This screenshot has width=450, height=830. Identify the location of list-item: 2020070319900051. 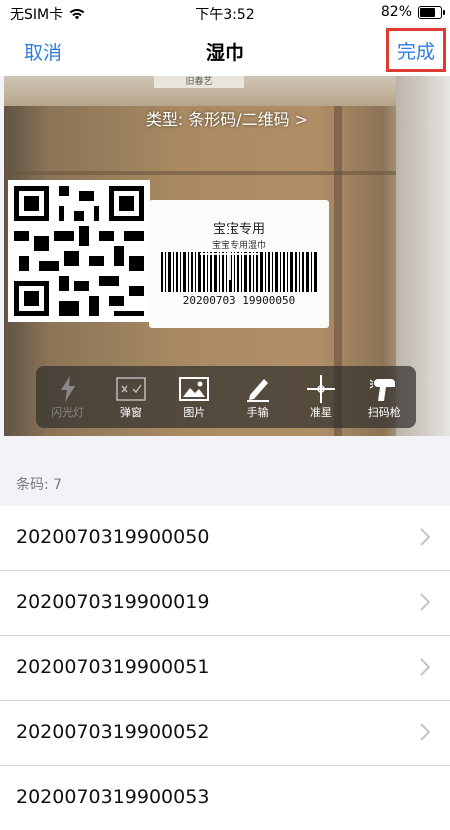
(225, 668).